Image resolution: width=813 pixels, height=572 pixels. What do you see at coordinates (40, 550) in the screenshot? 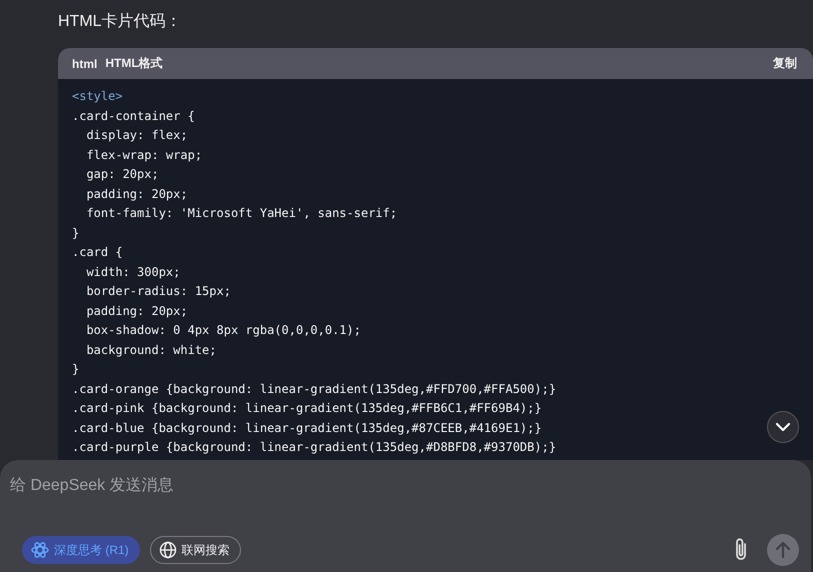
I see `atom-icon` at bounding box center [40, 550].